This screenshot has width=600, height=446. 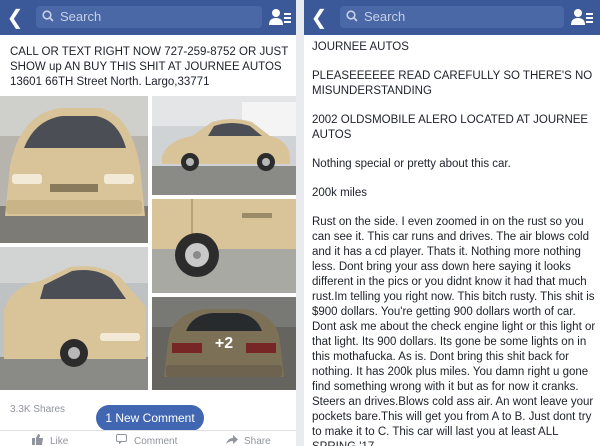 I want to click on car-photo-more: +2, so click(x=224, y=343).